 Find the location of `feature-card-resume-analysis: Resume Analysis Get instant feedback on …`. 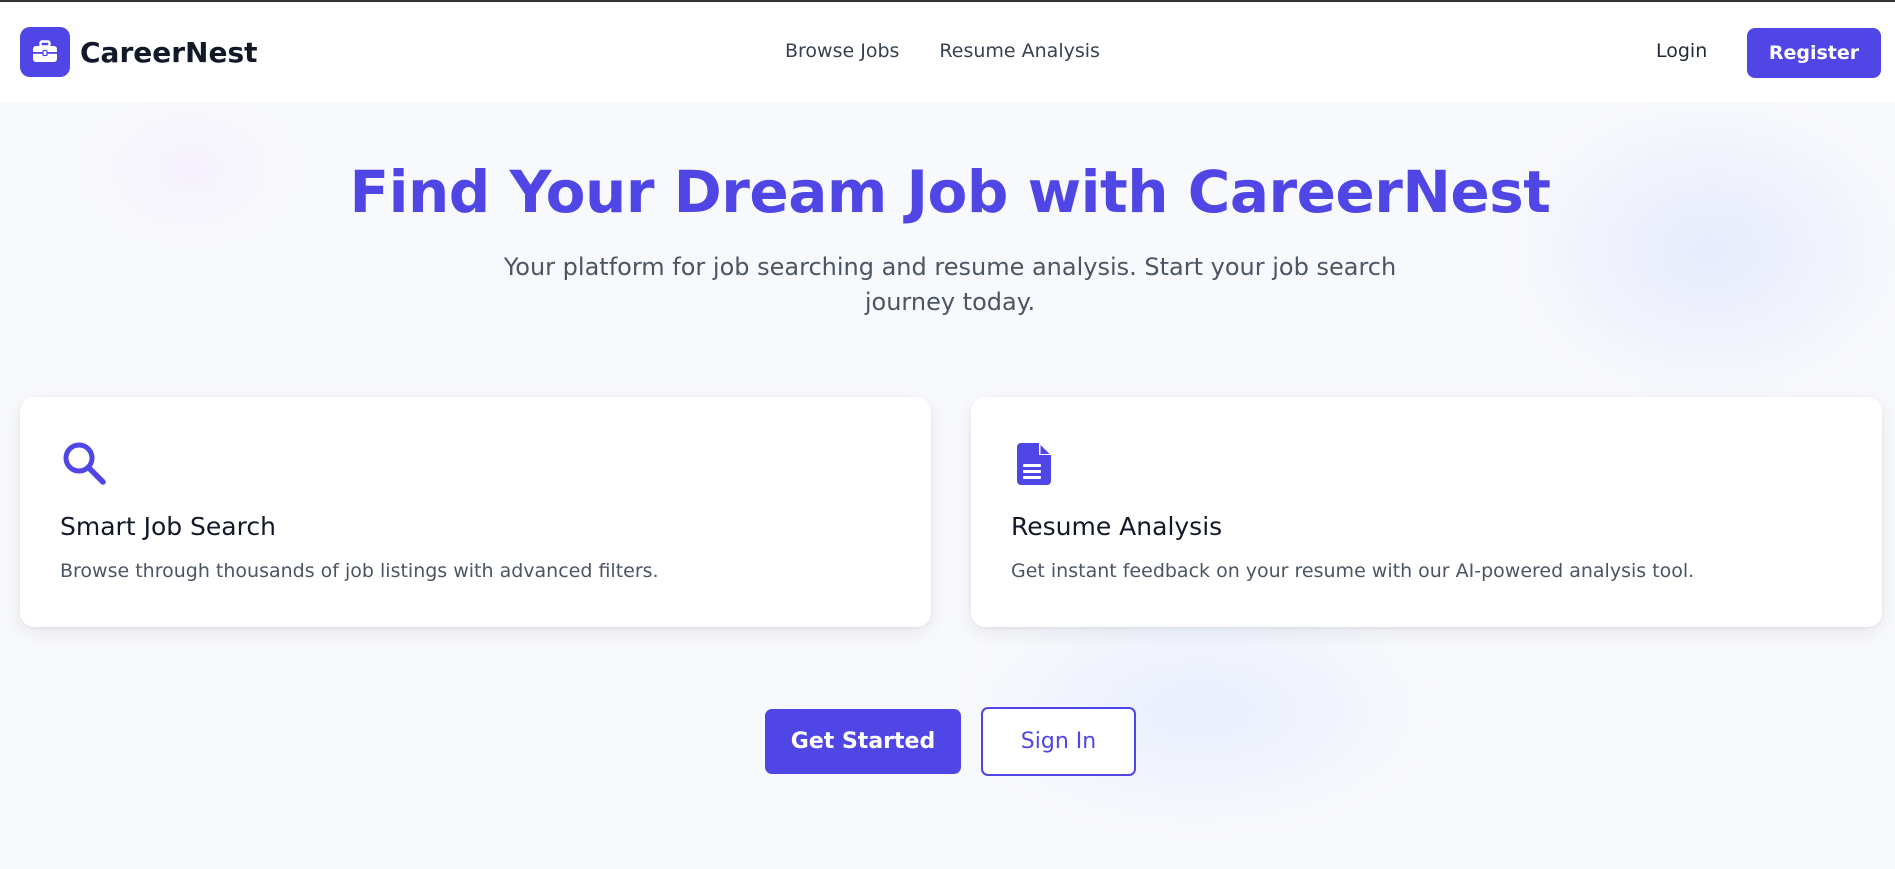

feature-card-resume-analysis: Resume Analysis Get instant feedback on … is located at coordinates (1426, 512).